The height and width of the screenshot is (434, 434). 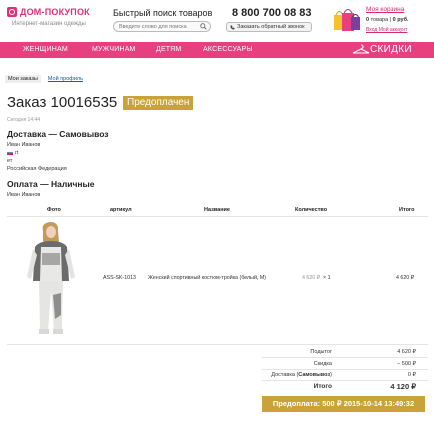 What do you see at coordinates (121, 210) in the screenshot?
I see `column-header-sku: артикул` at bounding box center [121, 210].